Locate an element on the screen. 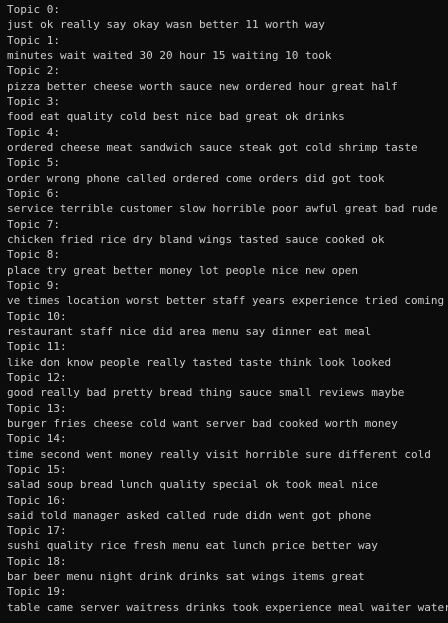  topic-header: Topic 6: is located at coordinates (33, 193).